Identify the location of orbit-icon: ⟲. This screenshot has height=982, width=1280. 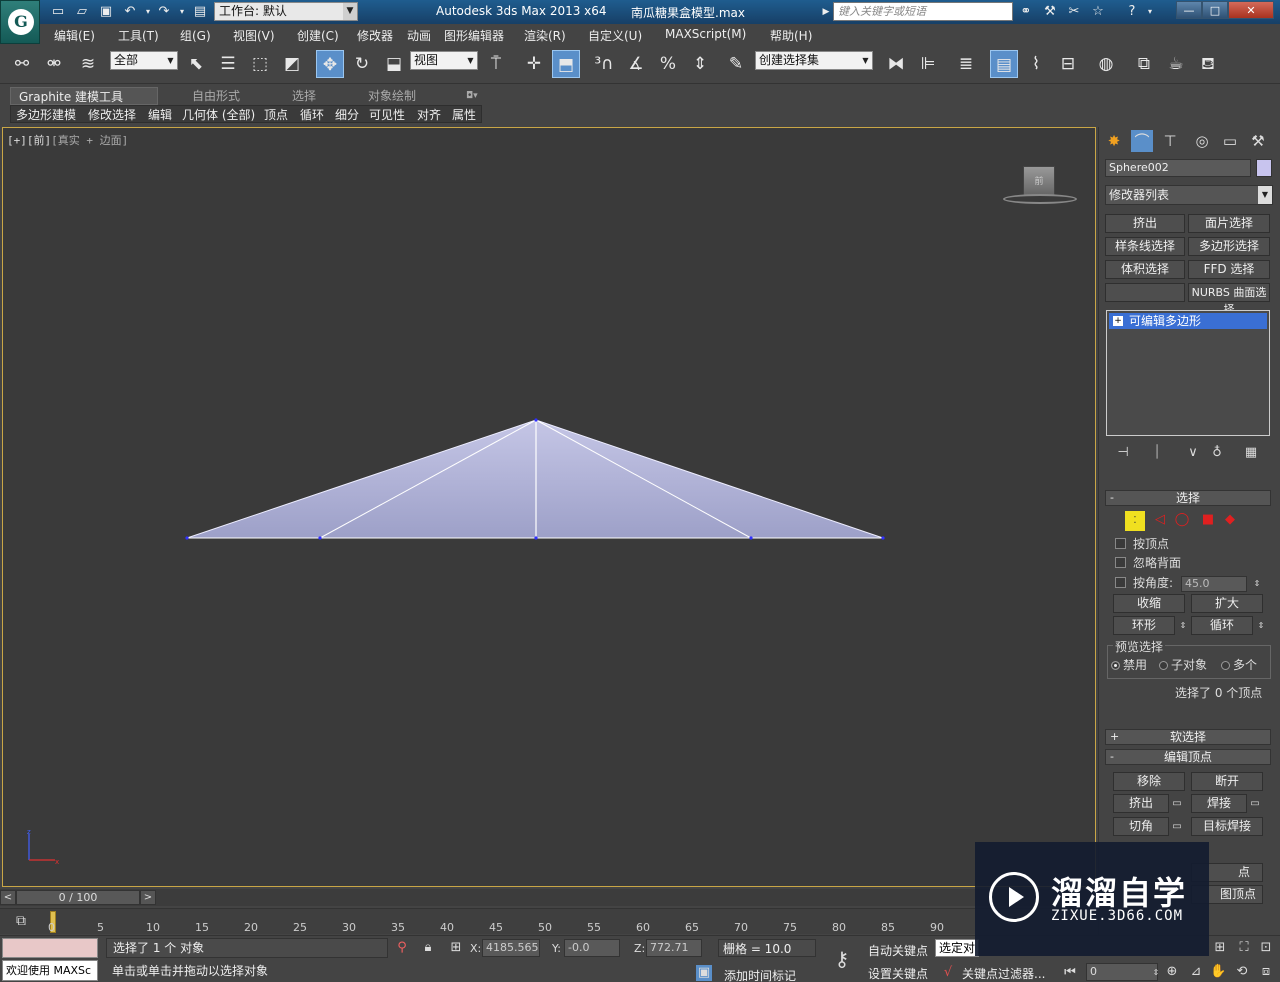
(1242, 972).